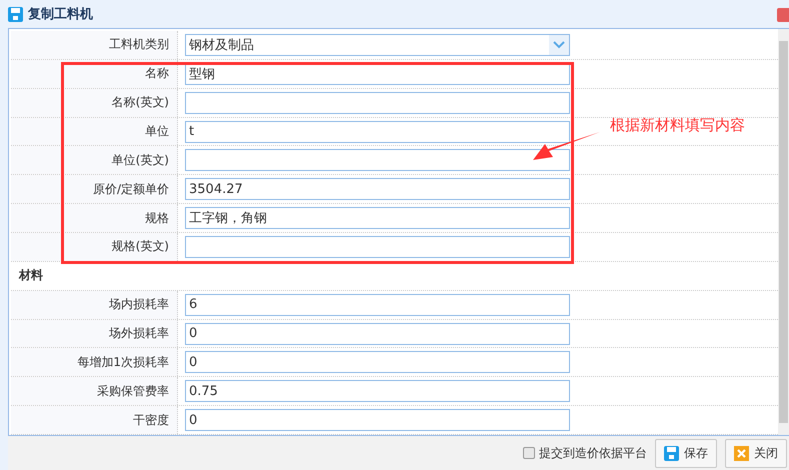 This screenshot has height=470, width=789. I want to click on annotation-text: 根据新材料填写内容, so click(677, 125).